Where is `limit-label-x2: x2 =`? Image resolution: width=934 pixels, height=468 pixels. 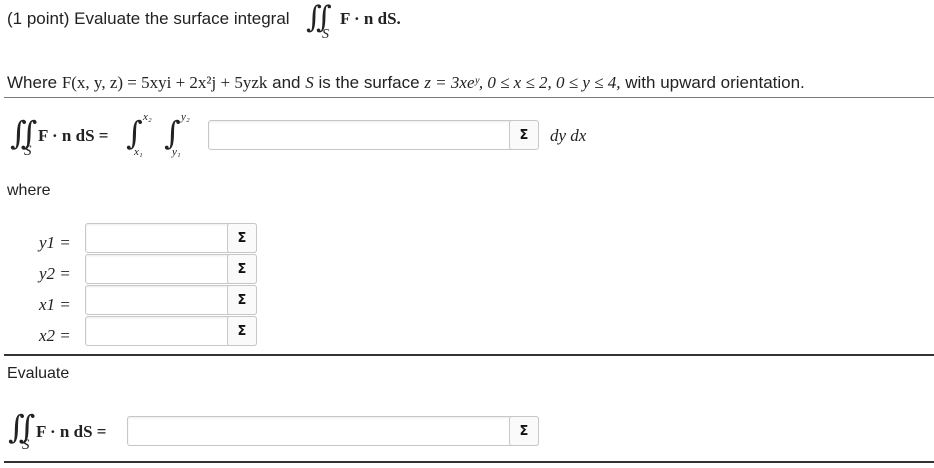
limit-label-x2: x2 = is located at coordinates (55, 335).